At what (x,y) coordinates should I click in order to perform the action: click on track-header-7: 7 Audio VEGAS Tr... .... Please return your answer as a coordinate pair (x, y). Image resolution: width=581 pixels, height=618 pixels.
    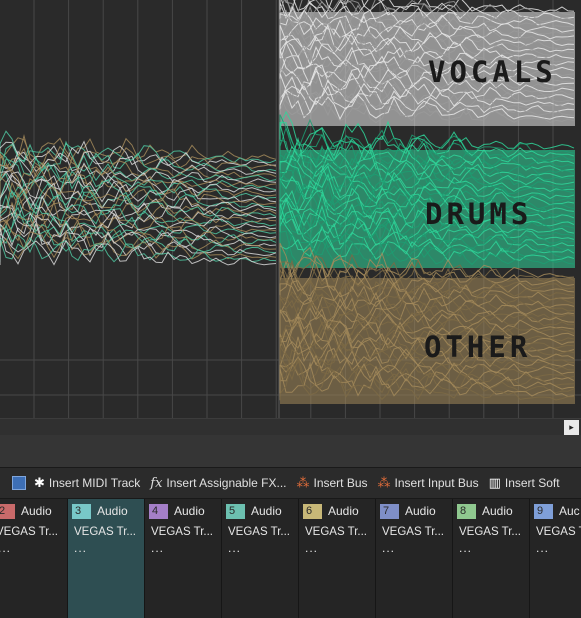
    Looking at the image, I should click on (414, 558).